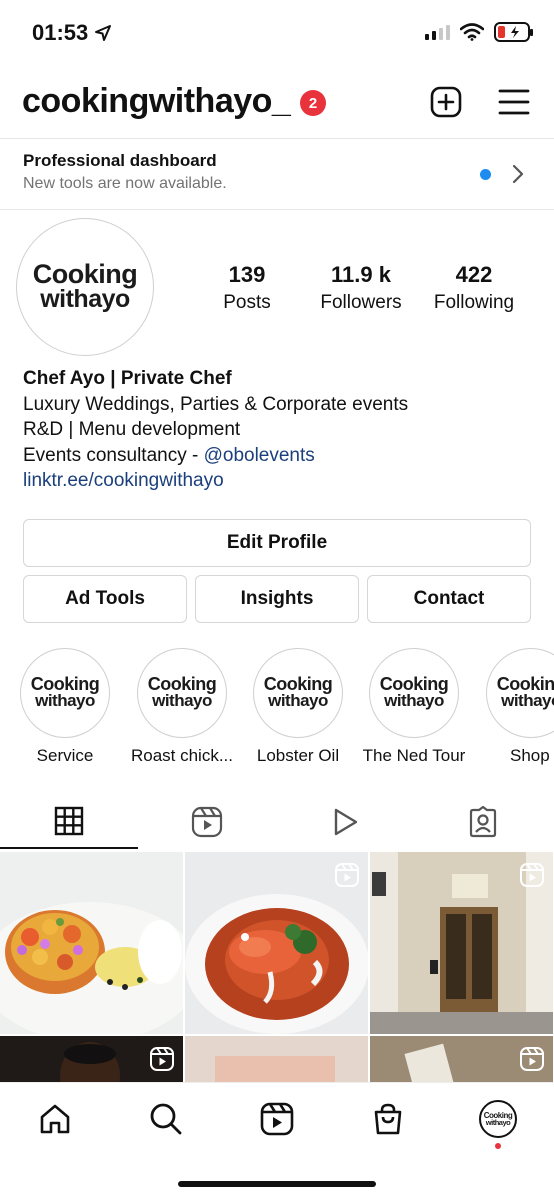 This screenshot has width=554, height=1200. I want to click on tagged-icon, so click(483, 822).